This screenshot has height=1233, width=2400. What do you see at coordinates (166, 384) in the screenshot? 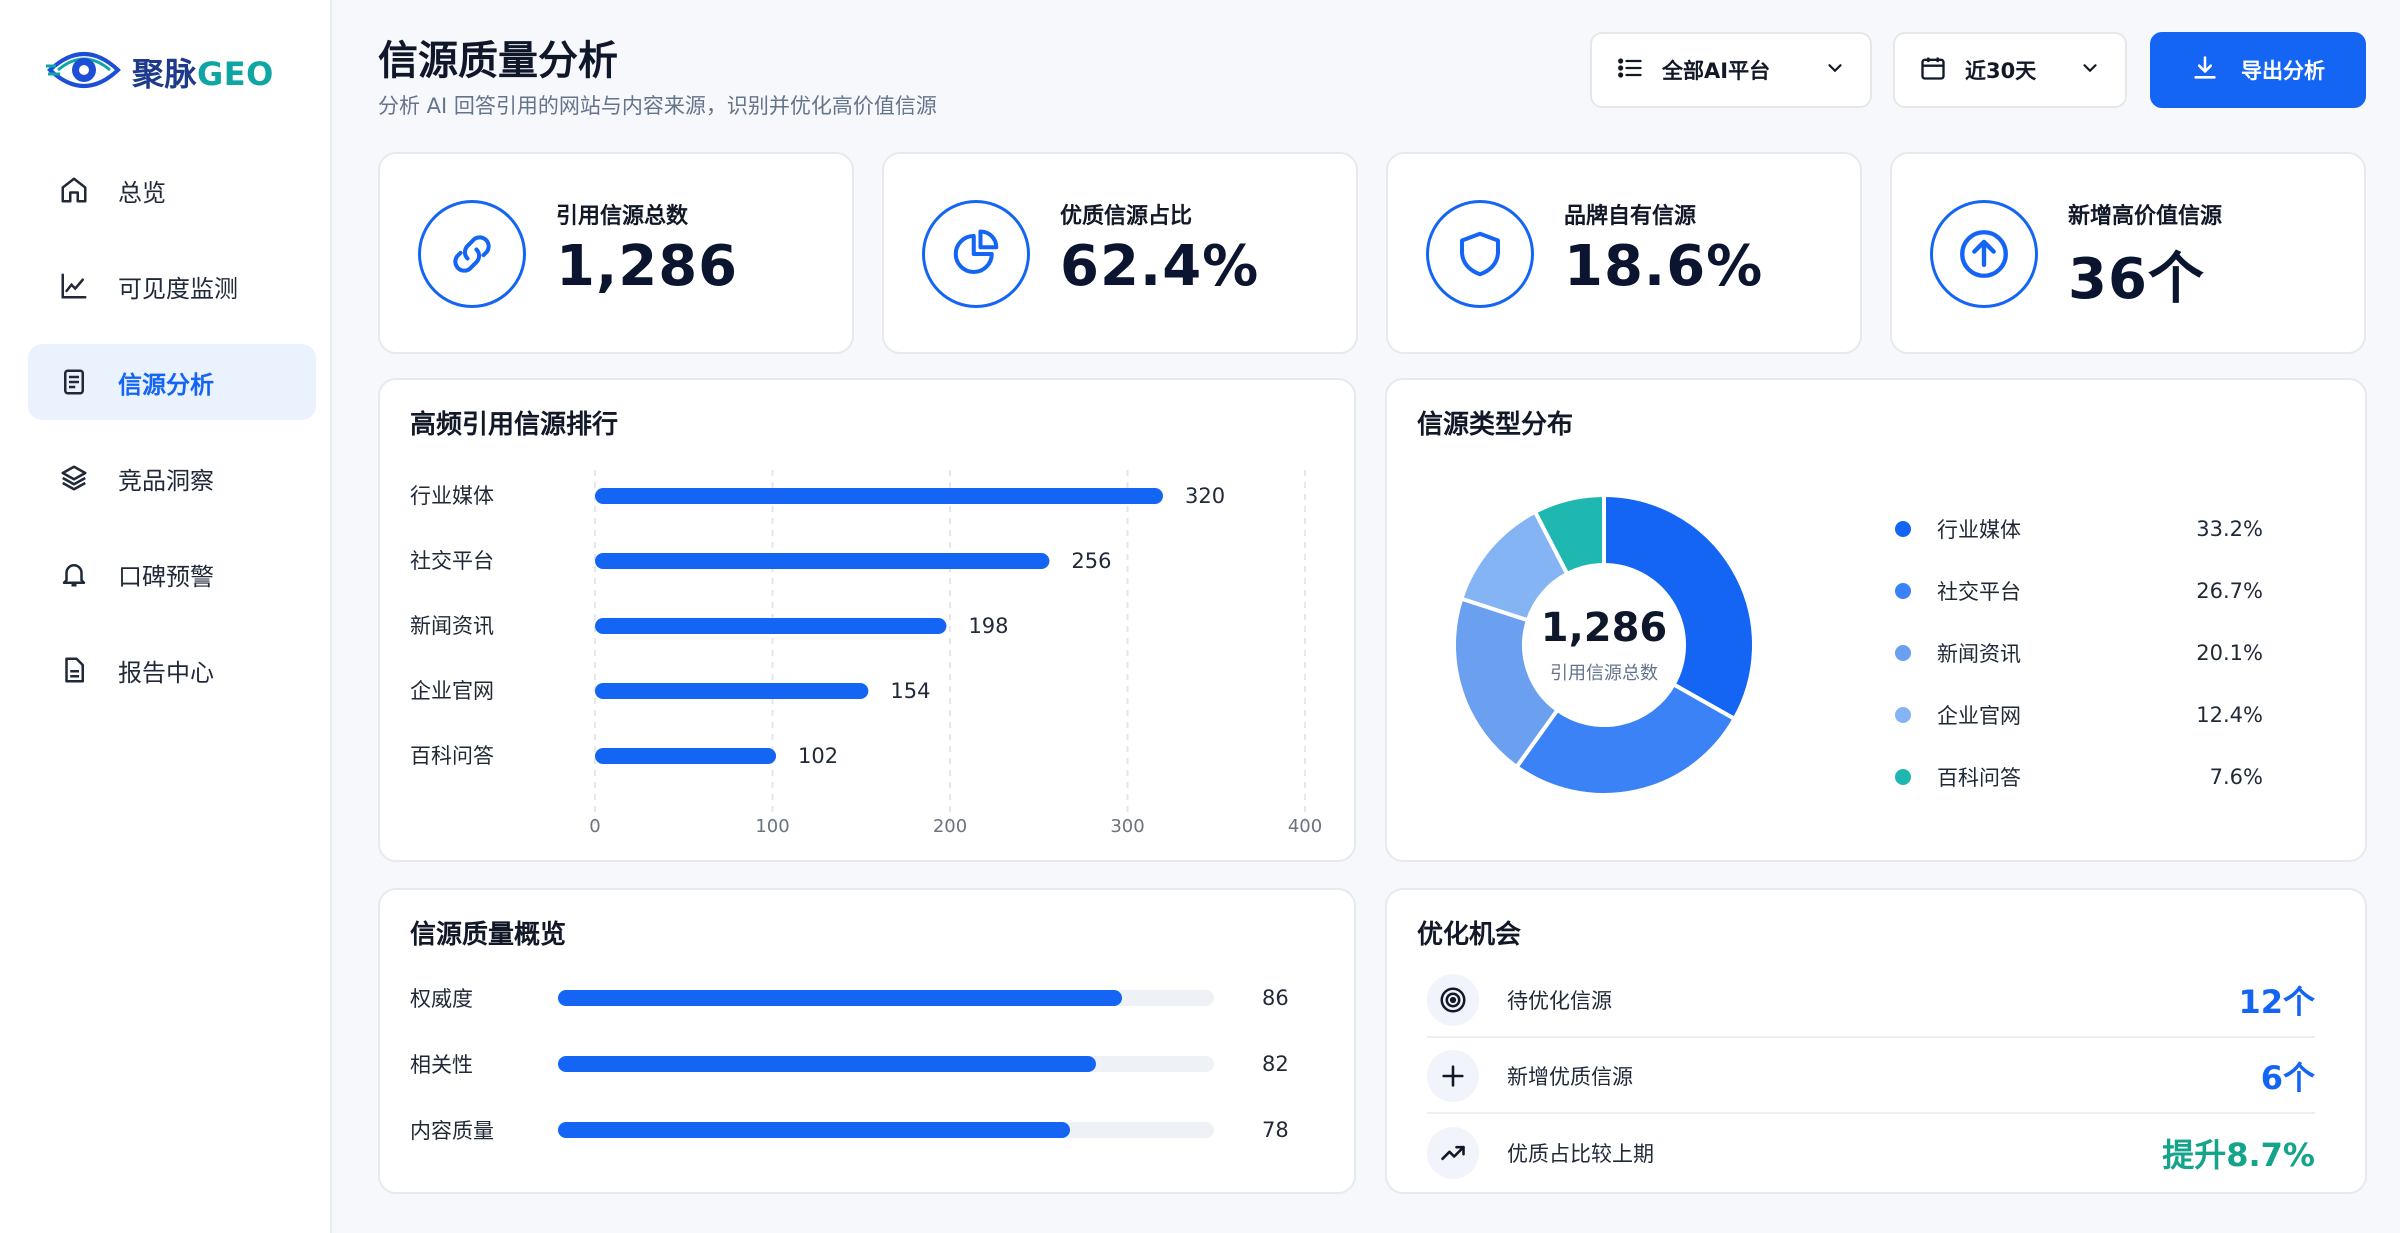
I see `sidebar-item-label: 信源分析` at bounding box center [166, 384].